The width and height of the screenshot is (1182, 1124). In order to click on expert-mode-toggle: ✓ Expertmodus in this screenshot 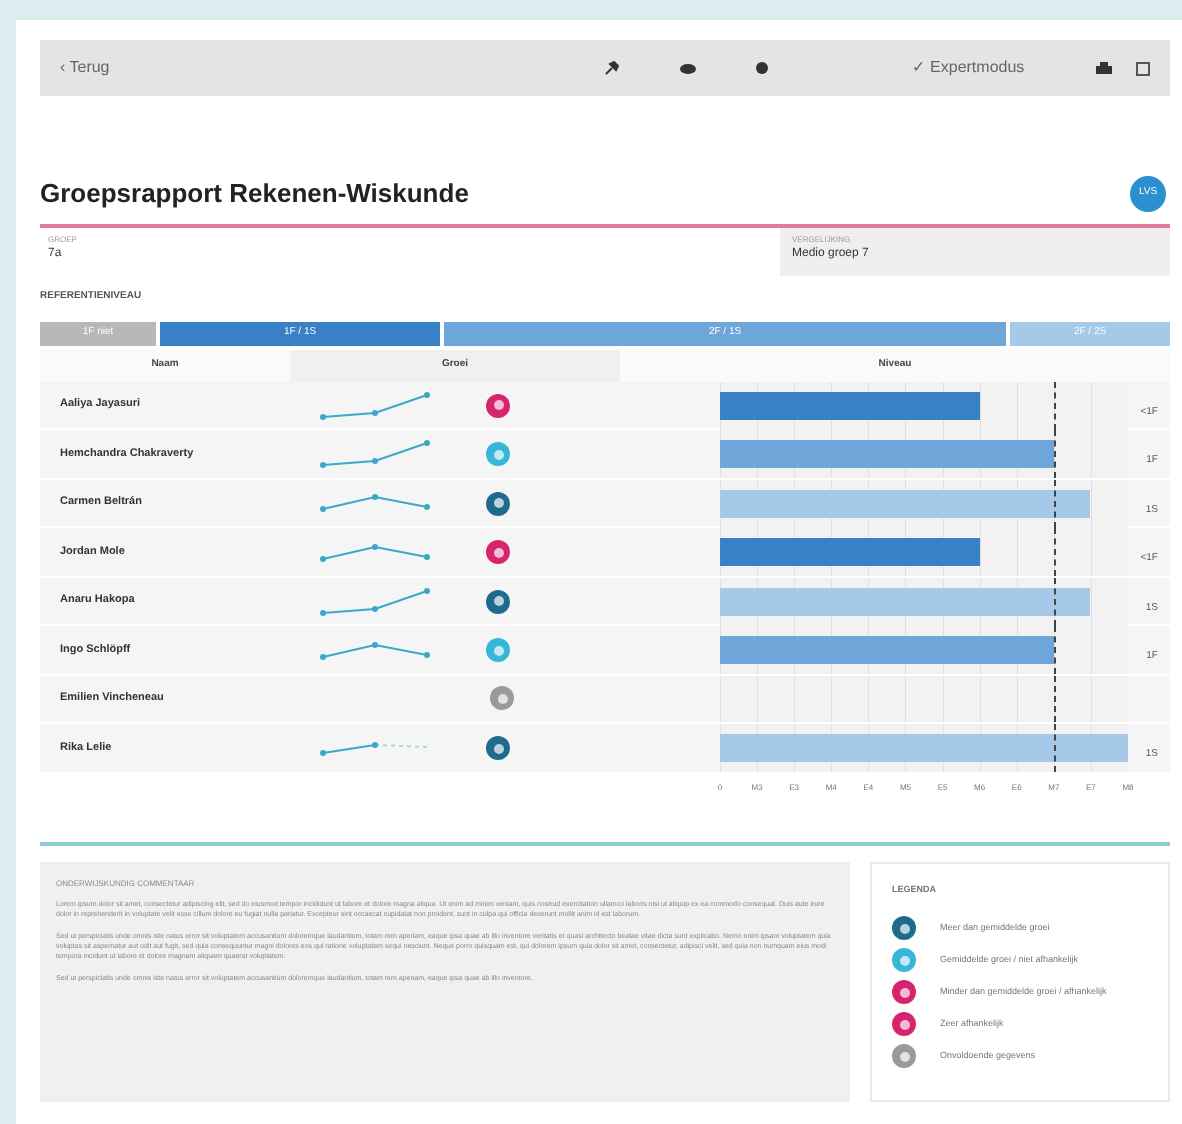, I will do `click(968, 68)`.